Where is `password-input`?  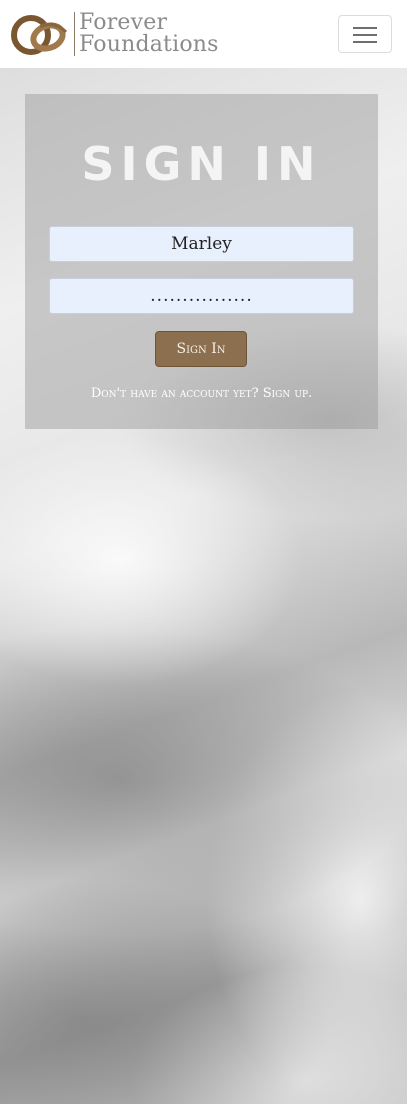
password-input is located at coordinates (201, 296).